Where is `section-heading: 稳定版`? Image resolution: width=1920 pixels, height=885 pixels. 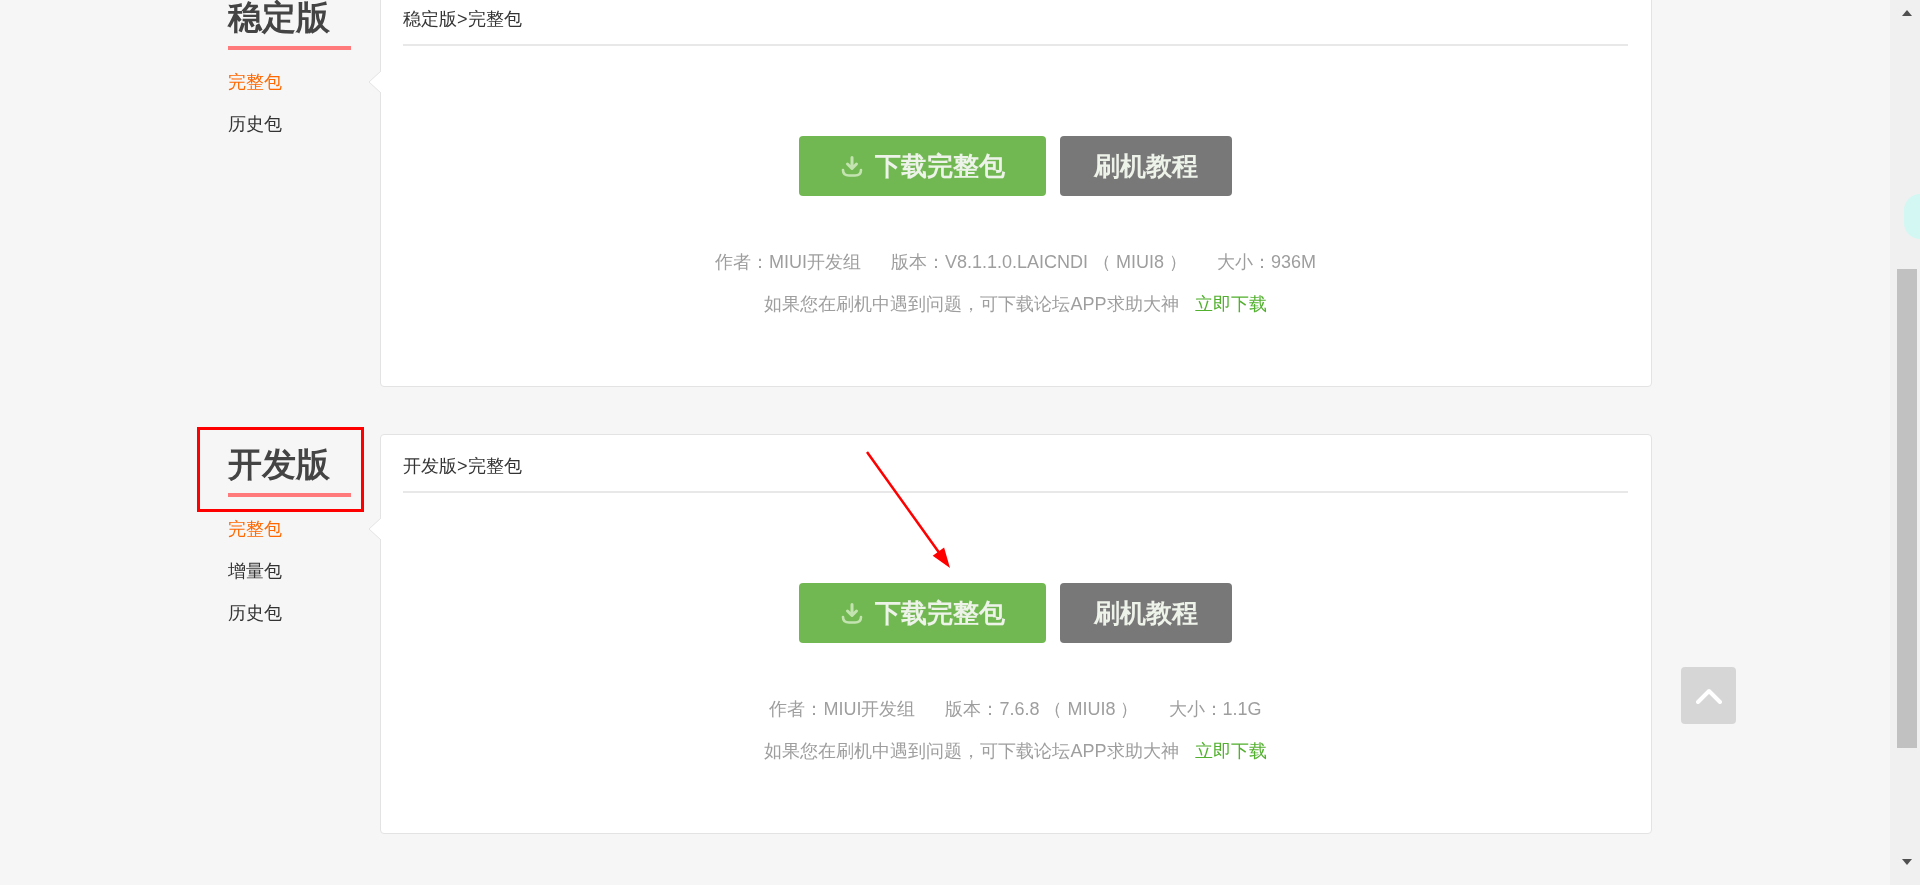 section-heading: 稳定版 is located at coordinates (279, 17).